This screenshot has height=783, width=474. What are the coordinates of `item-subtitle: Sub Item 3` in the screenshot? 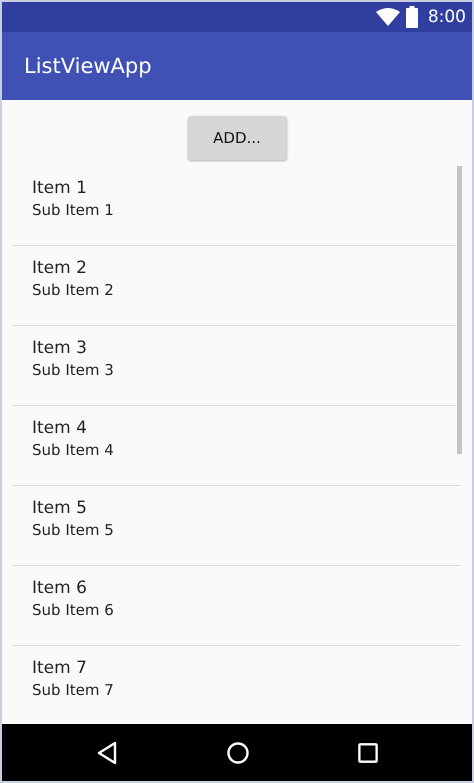 It's located at (73, 370).